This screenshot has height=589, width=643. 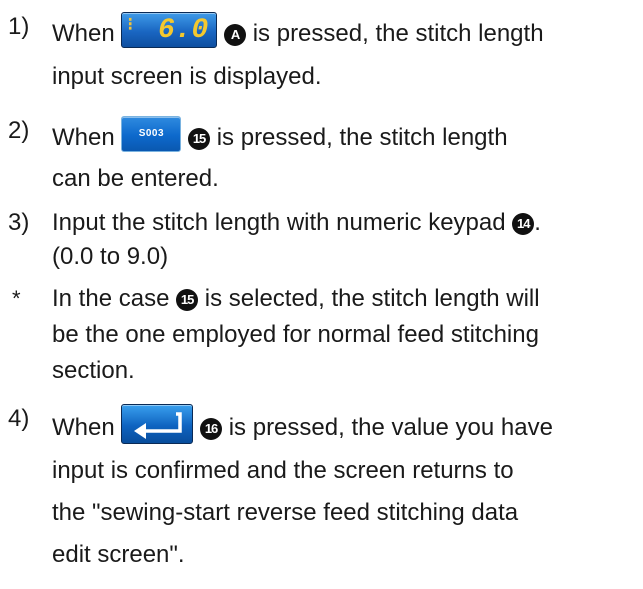 What do you see at coordinates (110, 256) in the screenshot?
I see `step-text: (0.0 to 9.0)` at bounding box center [110, 256].